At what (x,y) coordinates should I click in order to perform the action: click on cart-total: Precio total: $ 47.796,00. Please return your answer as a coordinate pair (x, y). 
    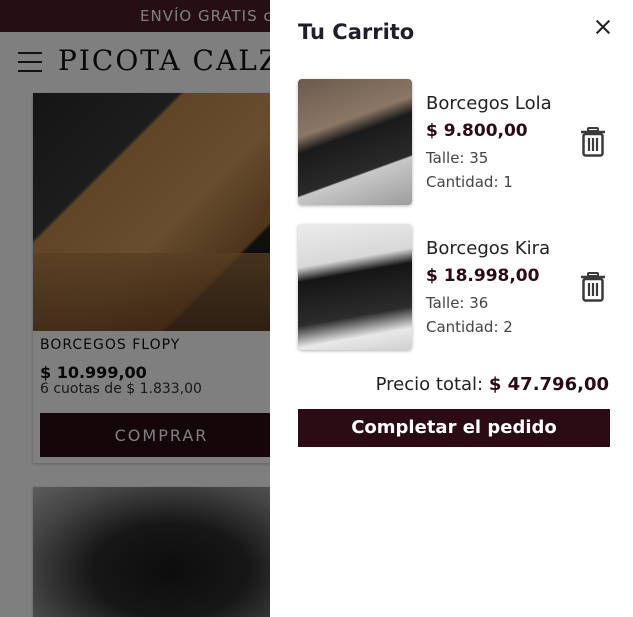
    Looking at the image, I should click on (492, 384).